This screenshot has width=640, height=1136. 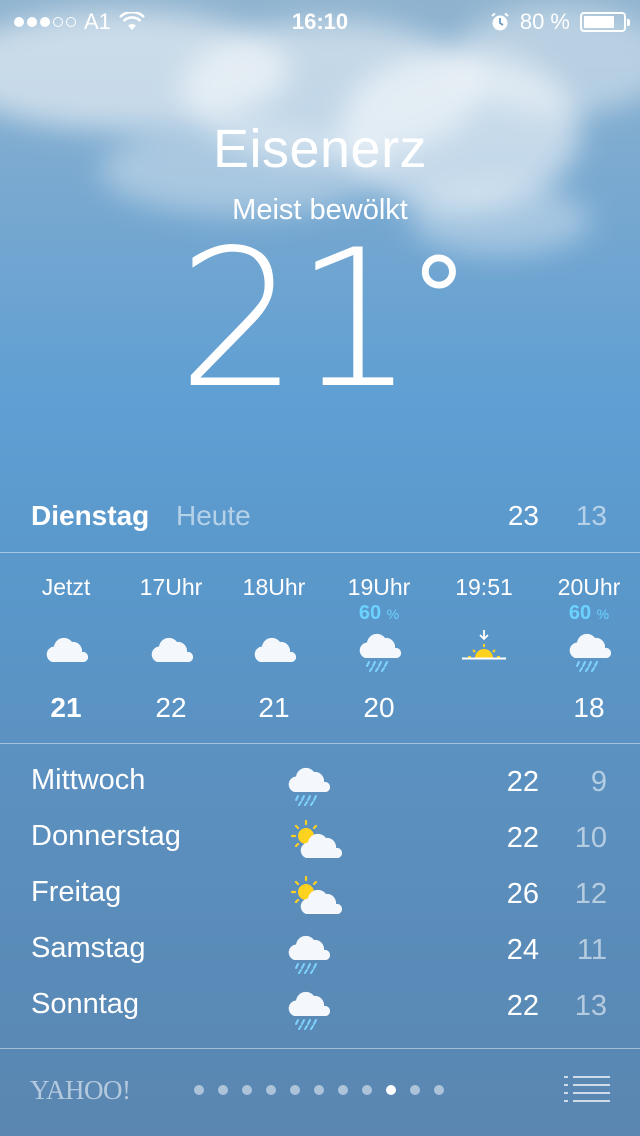 What do you see at coordinates (605, 22) in the screenshot?
I see `battery-icon` at bounding box center [605, 22].